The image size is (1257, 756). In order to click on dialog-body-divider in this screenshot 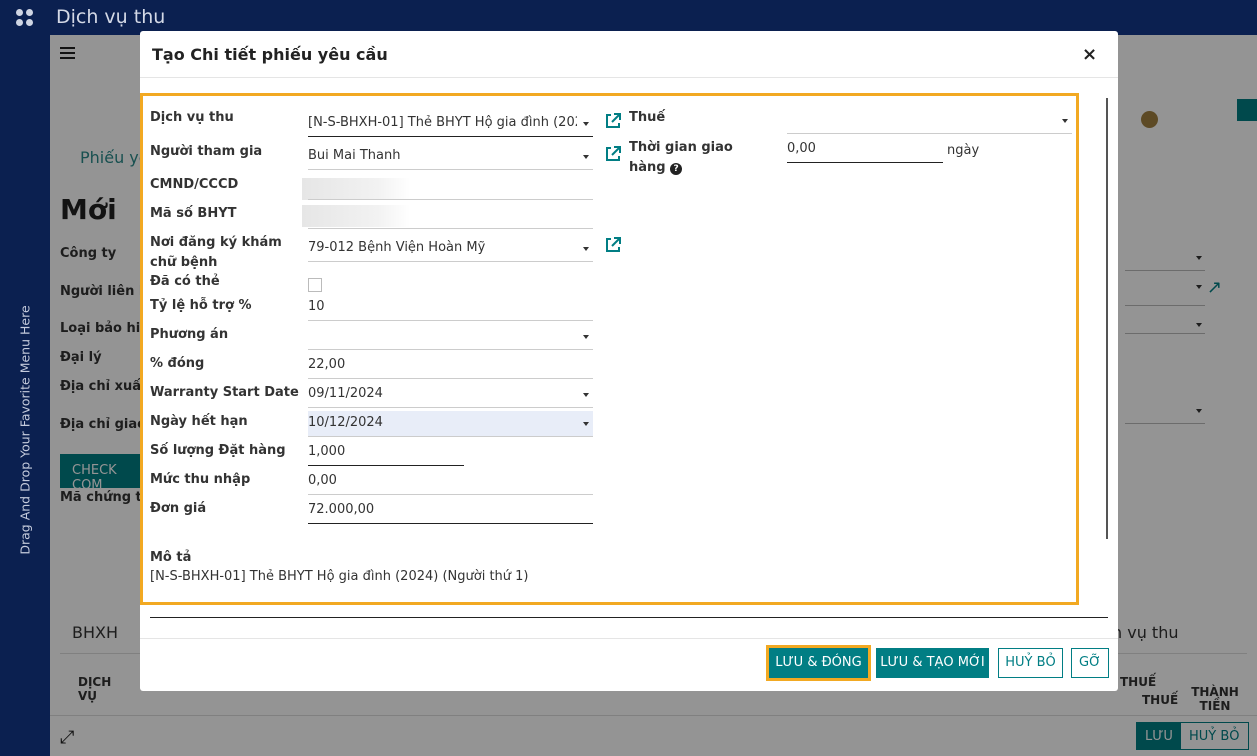, I will do `click(629, 617)`.